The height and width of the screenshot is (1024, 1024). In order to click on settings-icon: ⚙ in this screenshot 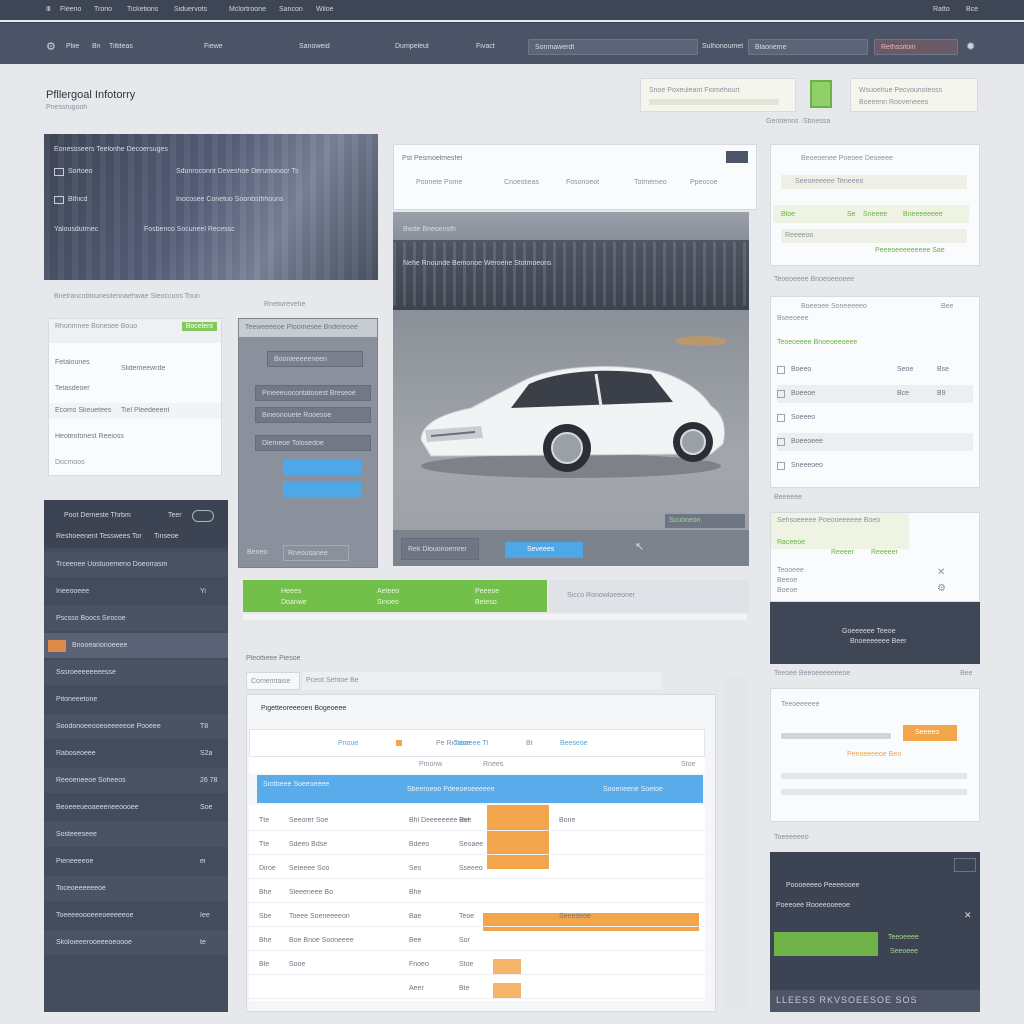, I will do `click(941, 588)`.